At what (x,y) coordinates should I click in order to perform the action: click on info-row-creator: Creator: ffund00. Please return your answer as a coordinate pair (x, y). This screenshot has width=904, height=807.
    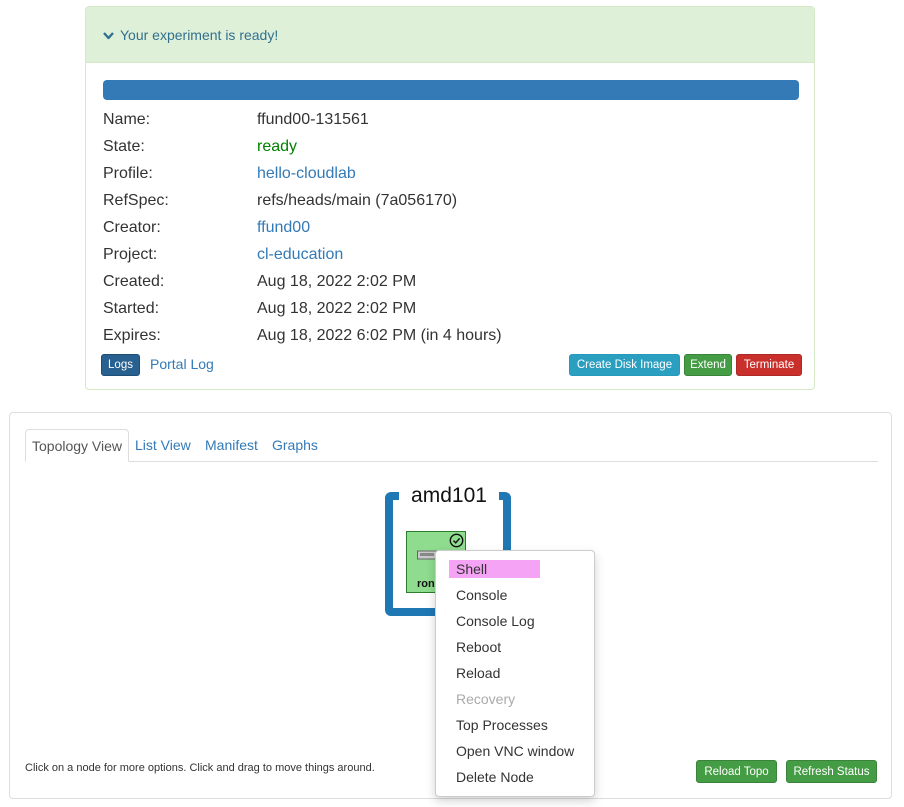
    Looking at the image, I should click on (302, 227).